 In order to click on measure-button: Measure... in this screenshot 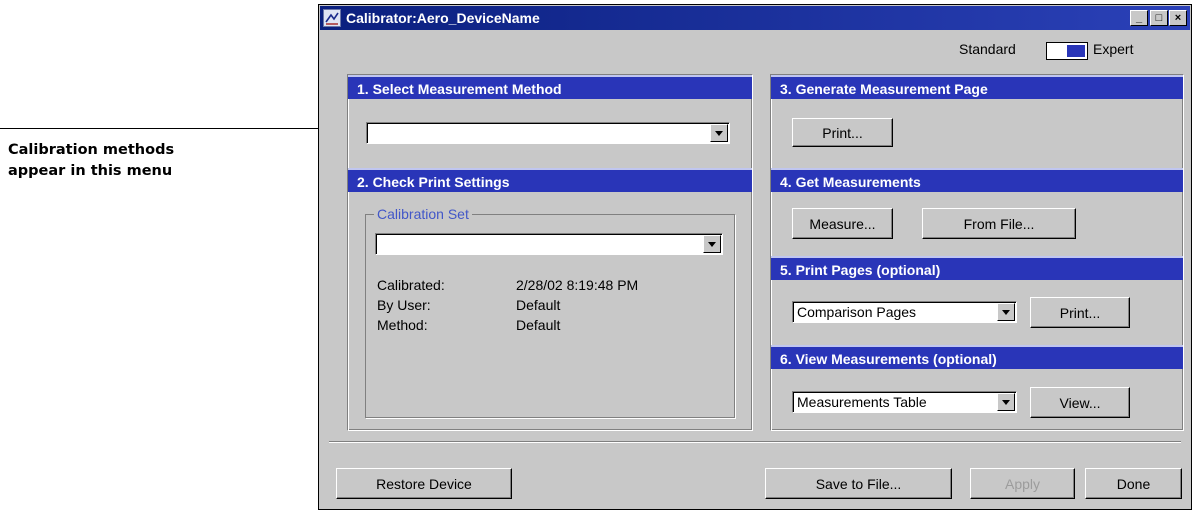, I will do `click(842, 223)`.